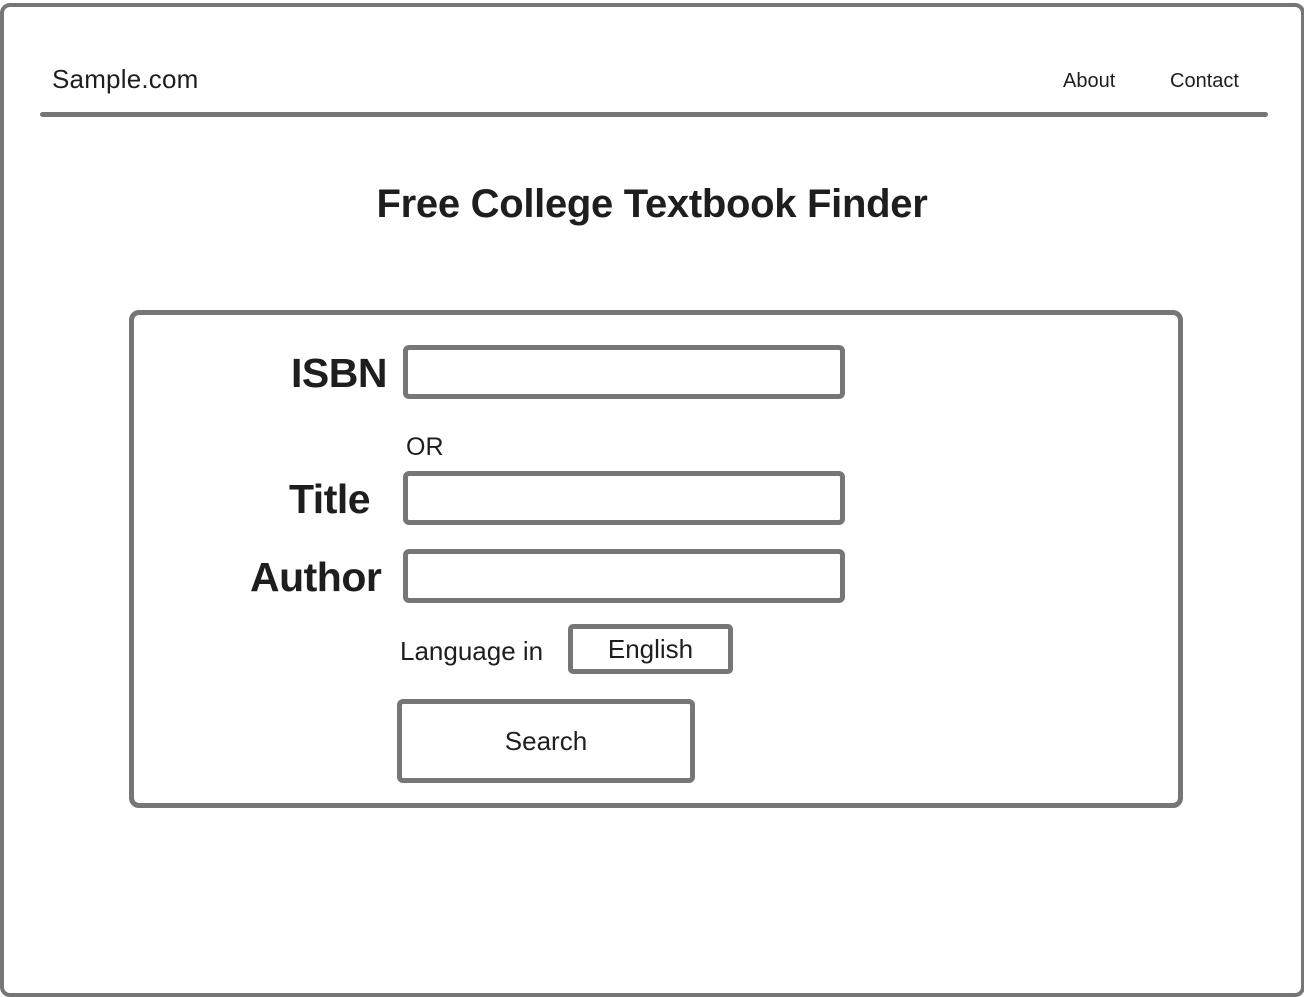  What do you see at coordinates (339, 373) in the screenshot?
I see `isbn-label: ISBN` at bounding box center [339, 373].